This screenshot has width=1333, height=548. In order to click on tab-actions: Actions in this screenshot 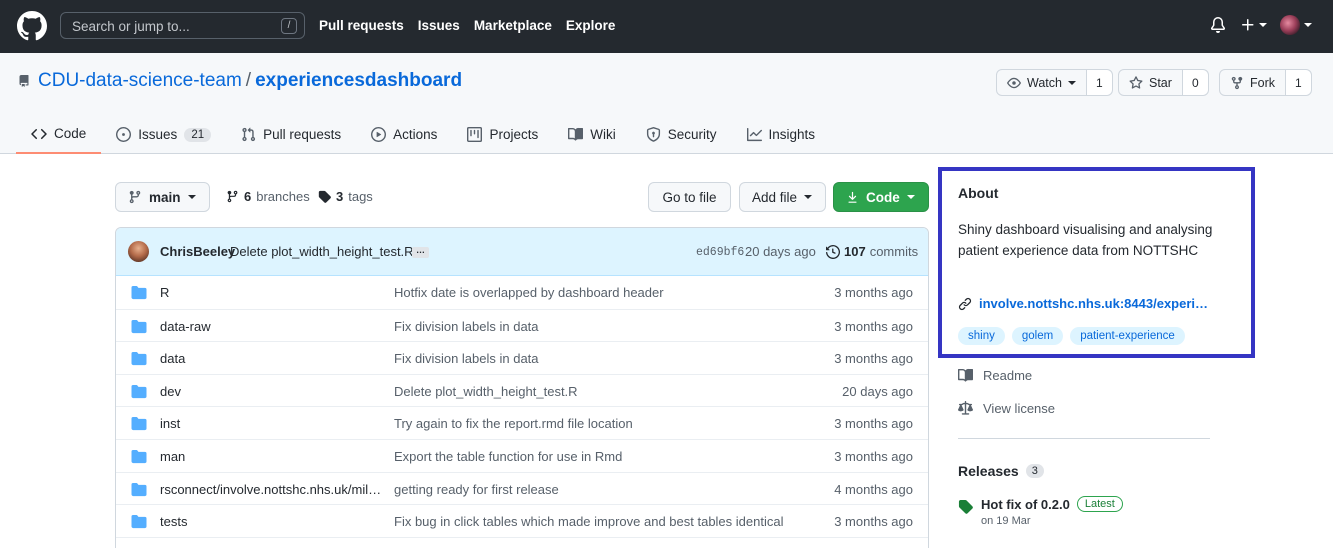, I will do `click(404, 134)`.